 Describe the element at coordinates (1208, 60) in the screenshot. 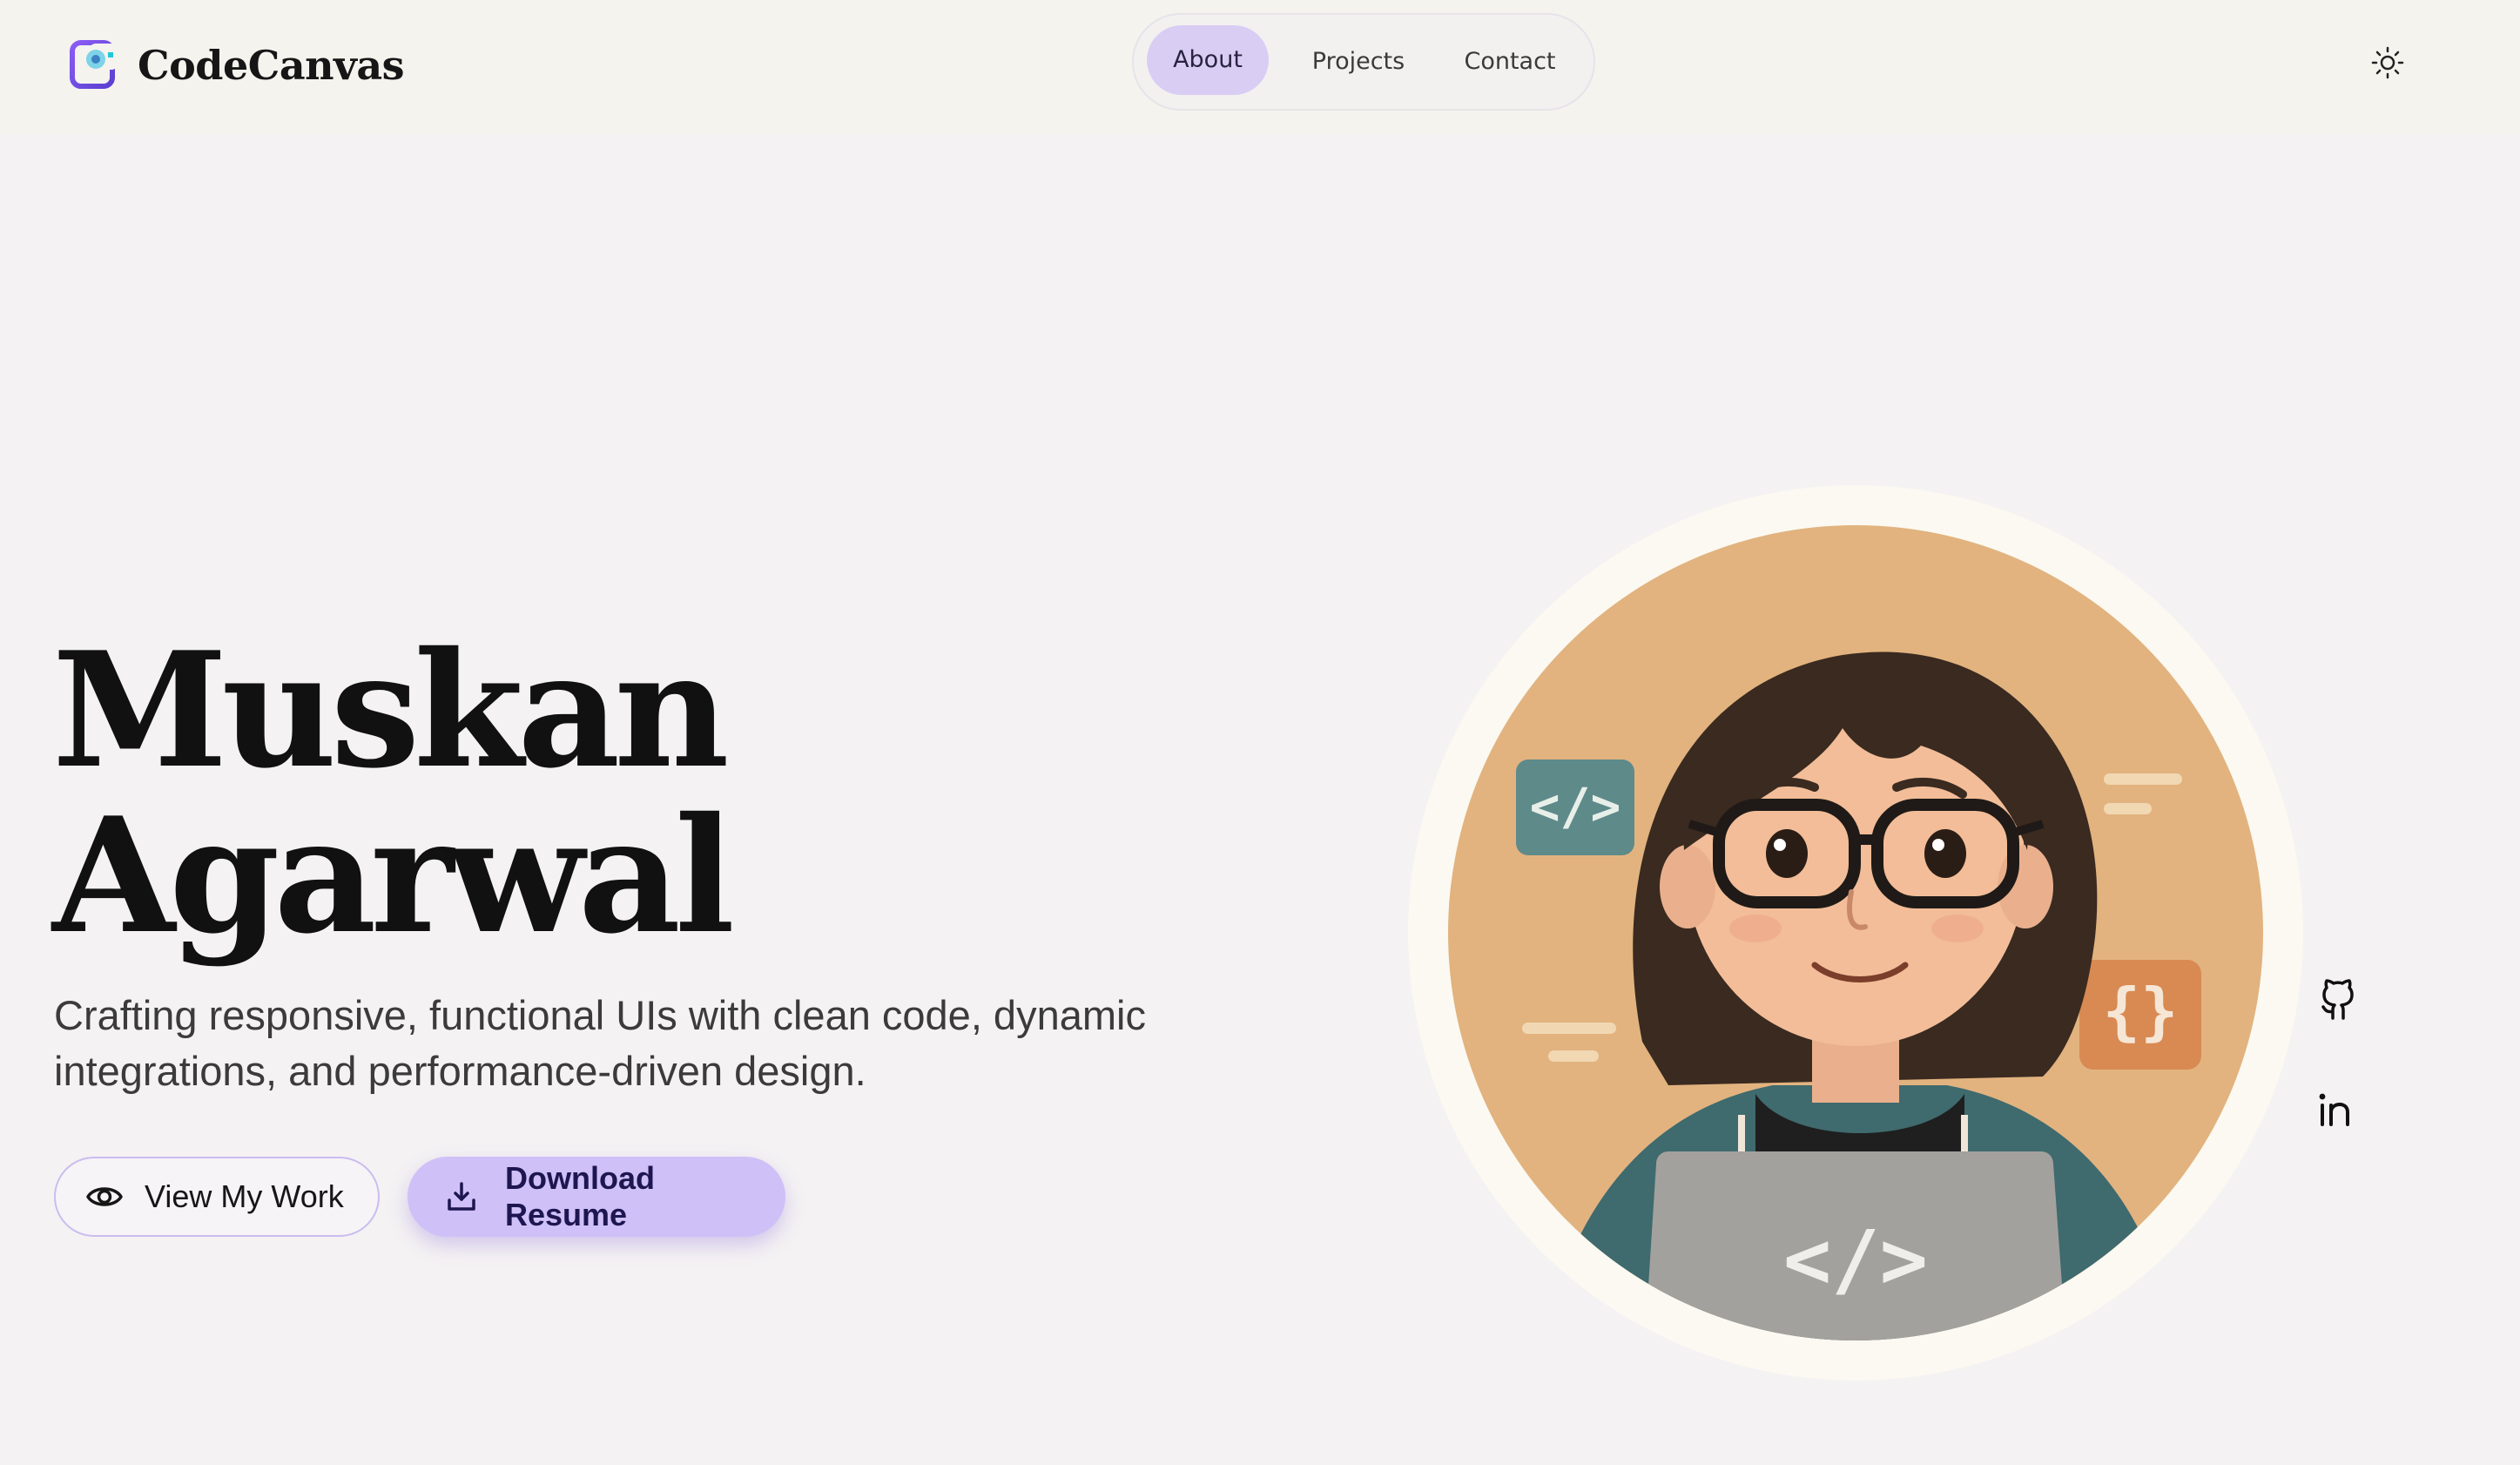

I see `nav-item-about: About` at that location.